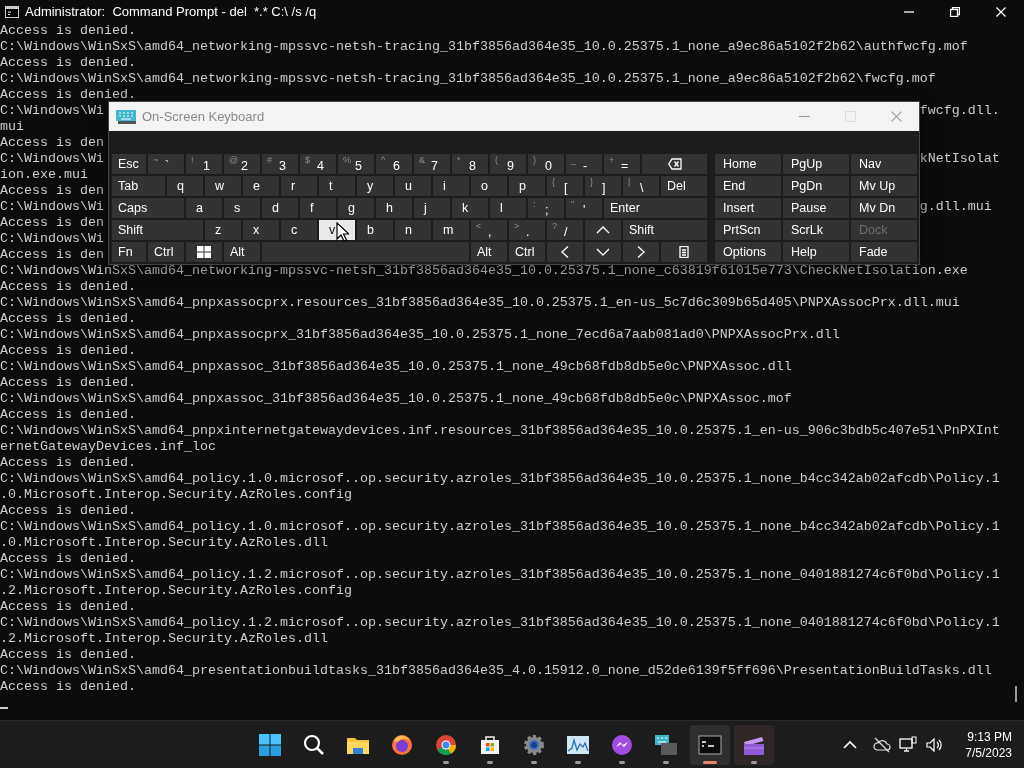  I want to click on keyboard-key: Esc, so click(129, 164).